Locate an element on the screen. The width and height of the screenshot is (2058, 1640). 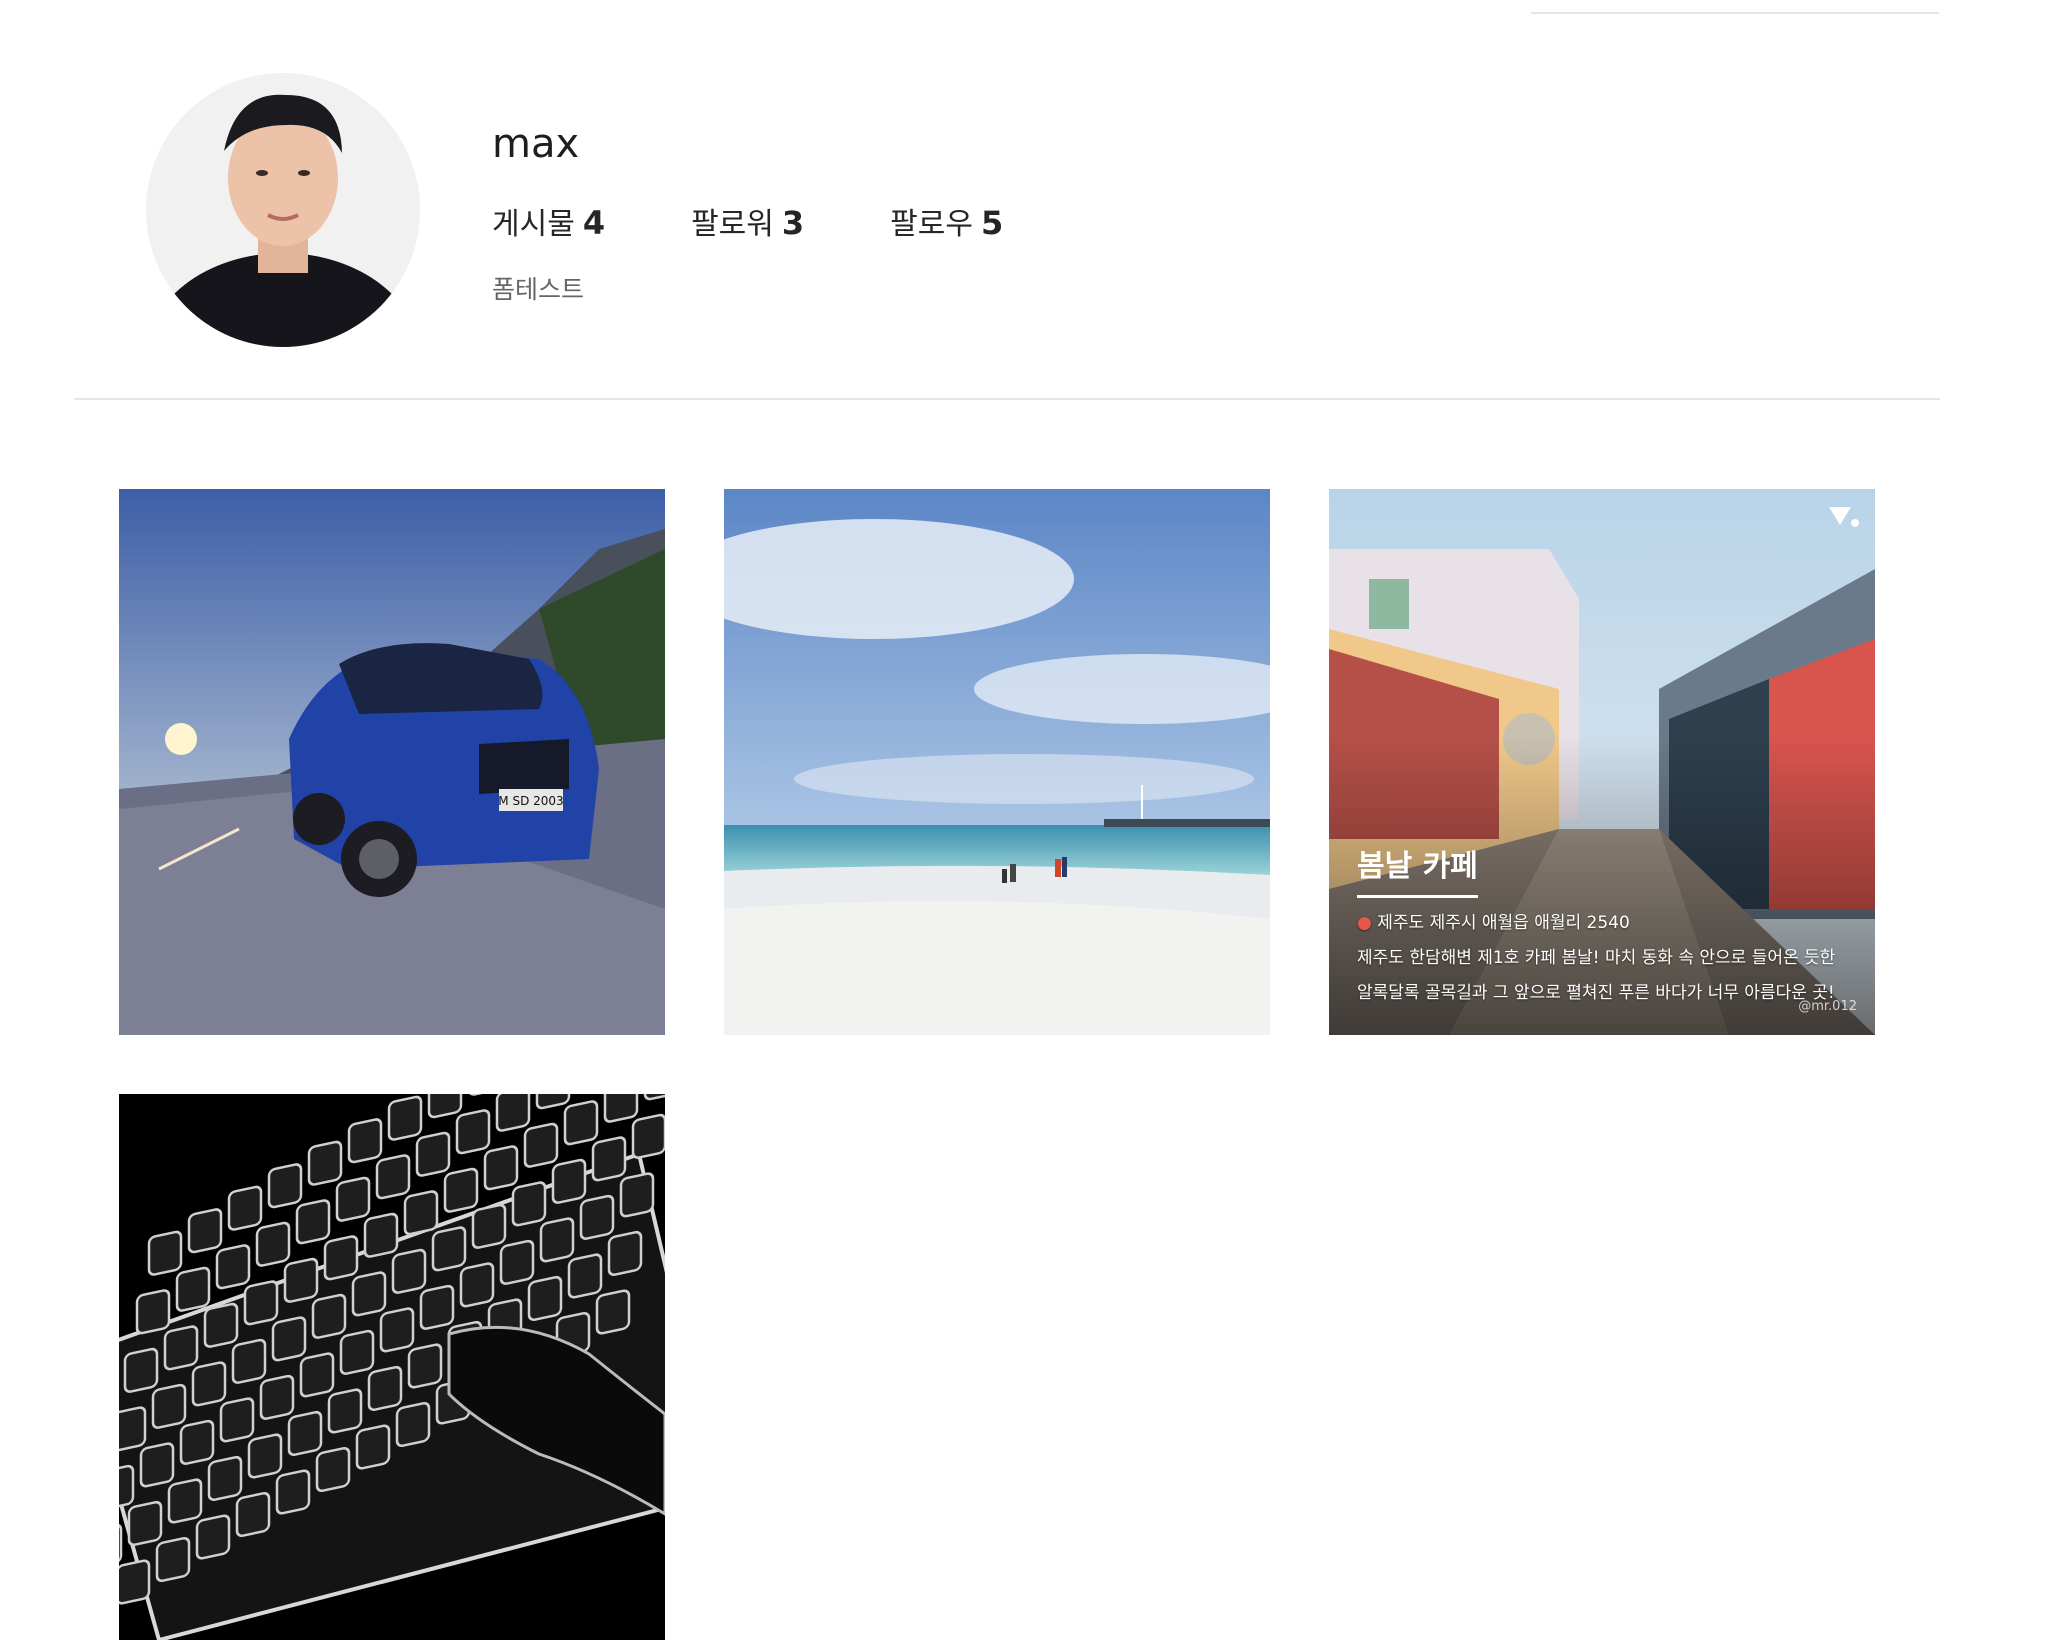
profile-stats: 게시물 4 팔로워 3 팔로우 5 is located at coordinates (790, 221).